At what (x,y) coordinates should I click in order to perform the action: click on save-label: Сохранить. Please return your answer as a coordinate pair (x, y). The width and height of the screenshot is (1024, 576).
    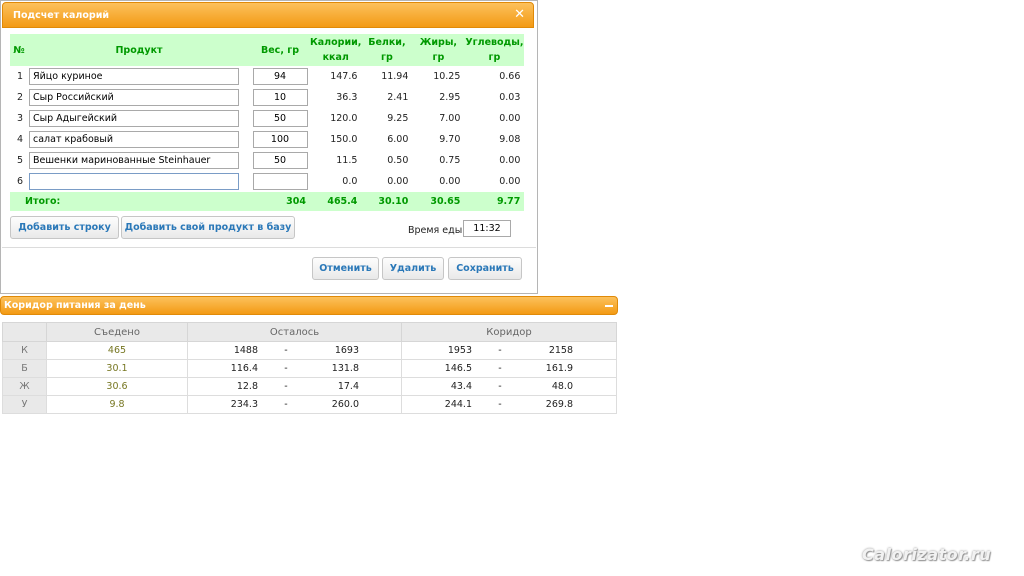
    Looking at the image, I should click on (485, 268).